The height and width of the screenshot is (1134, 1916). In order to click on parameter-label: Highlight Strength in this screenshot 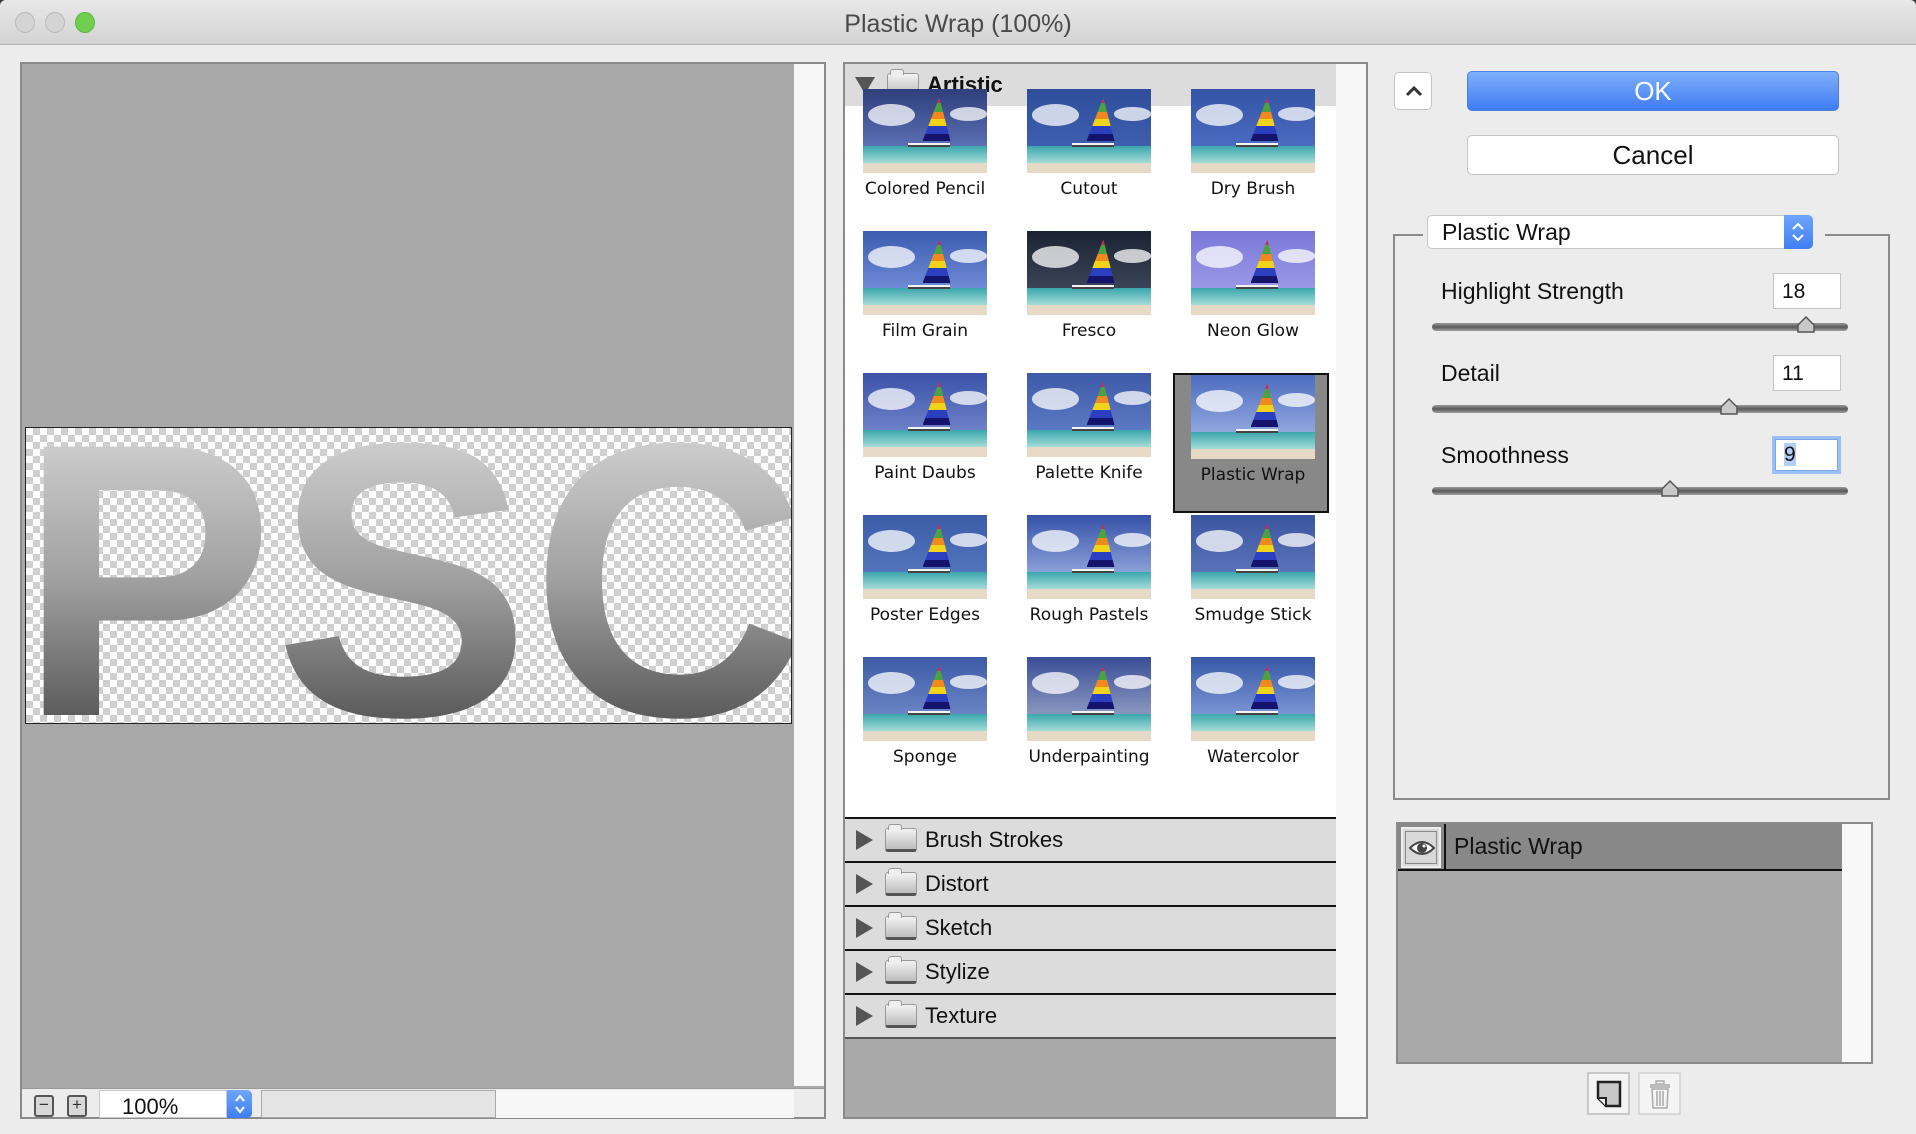, I will do `click(1532, 291)`.